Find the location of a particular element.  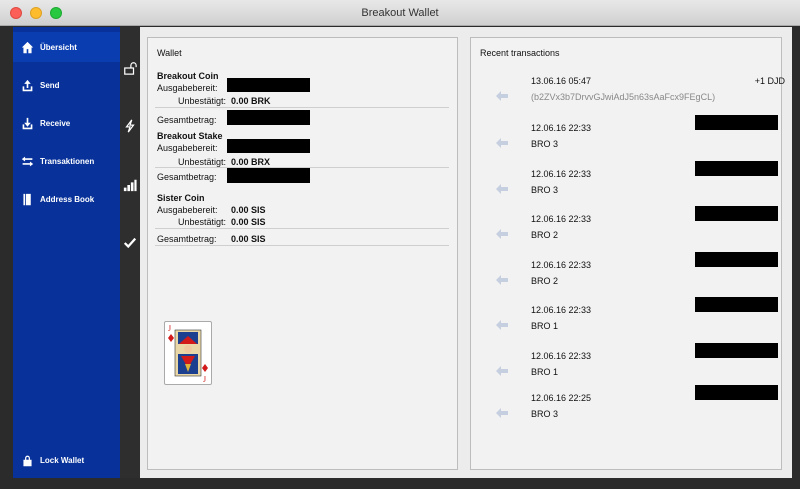

lock-wallet-label: Lock Wallet is located at coordinates (62, 460).